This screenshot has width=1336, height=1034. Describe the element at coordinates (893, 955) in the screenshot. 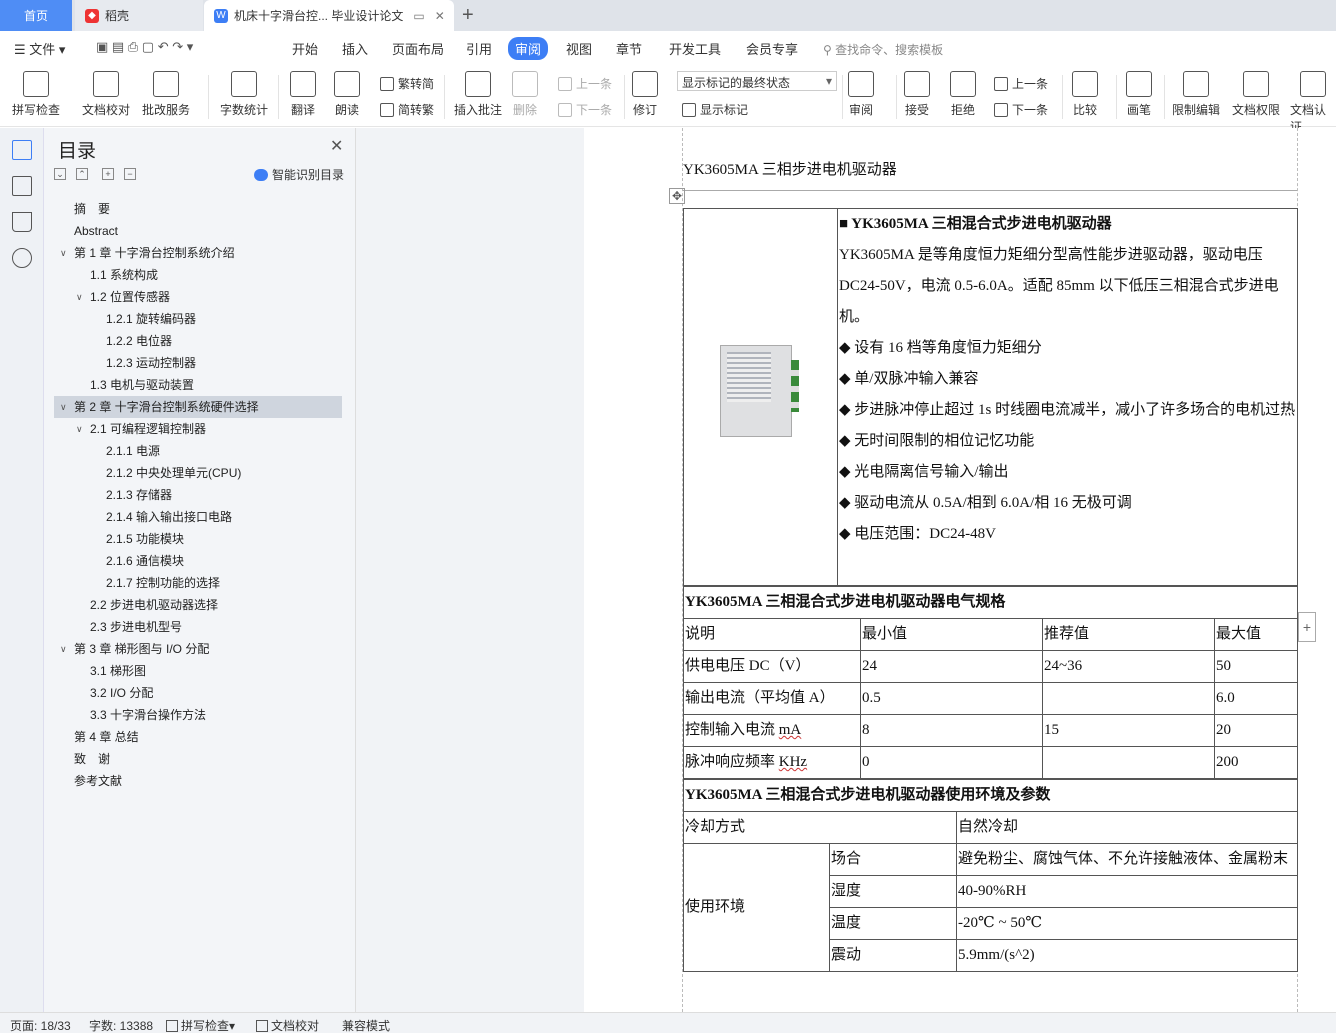

I see `env-cell: 震动` at that location.